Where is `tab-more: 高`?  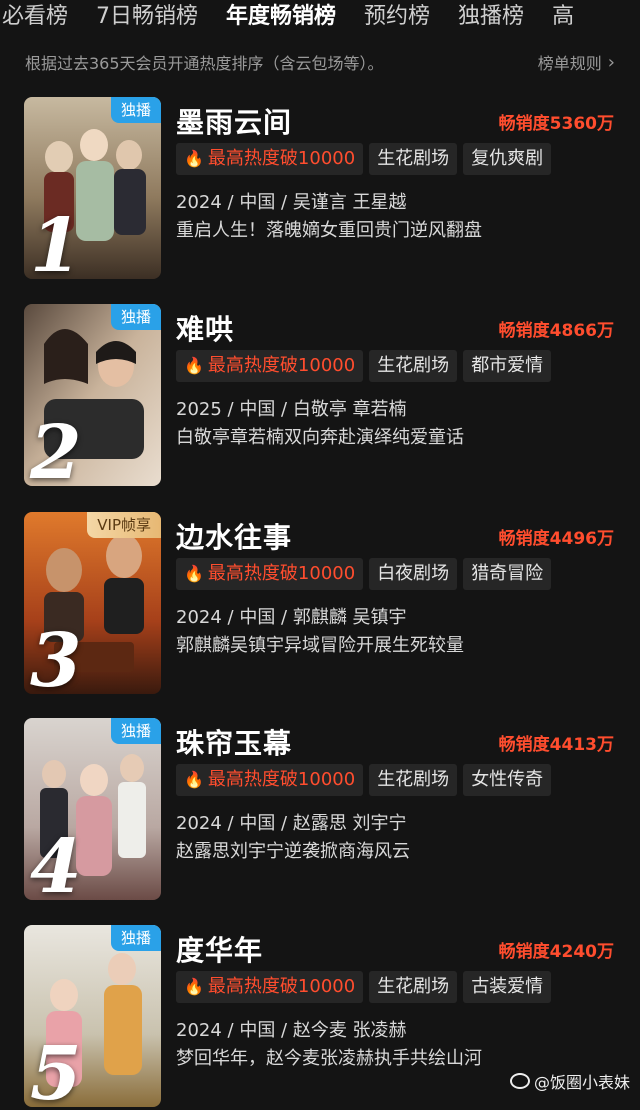 tab-more: 高 is located at coordinates (563, 17).